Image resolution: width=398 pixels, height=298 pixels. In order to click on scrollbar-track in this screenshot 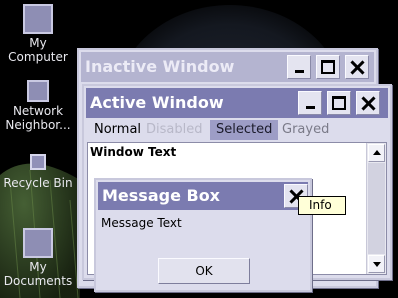, I will do `click(376, 208)`.